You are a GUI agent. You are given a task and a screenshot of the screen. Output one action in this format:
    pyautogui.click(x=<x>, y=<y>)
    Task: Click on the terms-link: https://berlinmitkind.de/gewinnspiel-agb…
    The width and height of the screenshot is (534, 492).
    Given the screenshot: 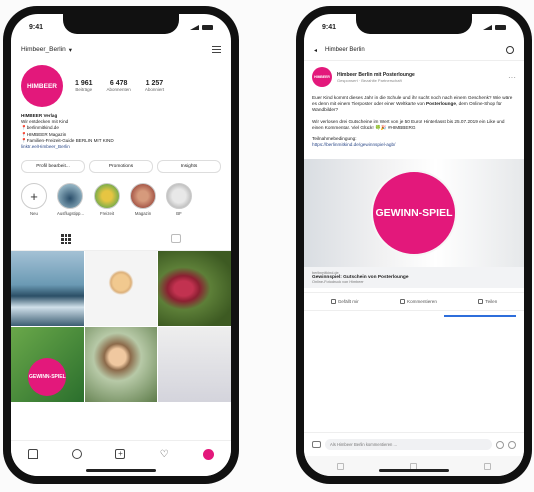 What is the action you would take?
    pyautogui.click(x=353, y=144)
    